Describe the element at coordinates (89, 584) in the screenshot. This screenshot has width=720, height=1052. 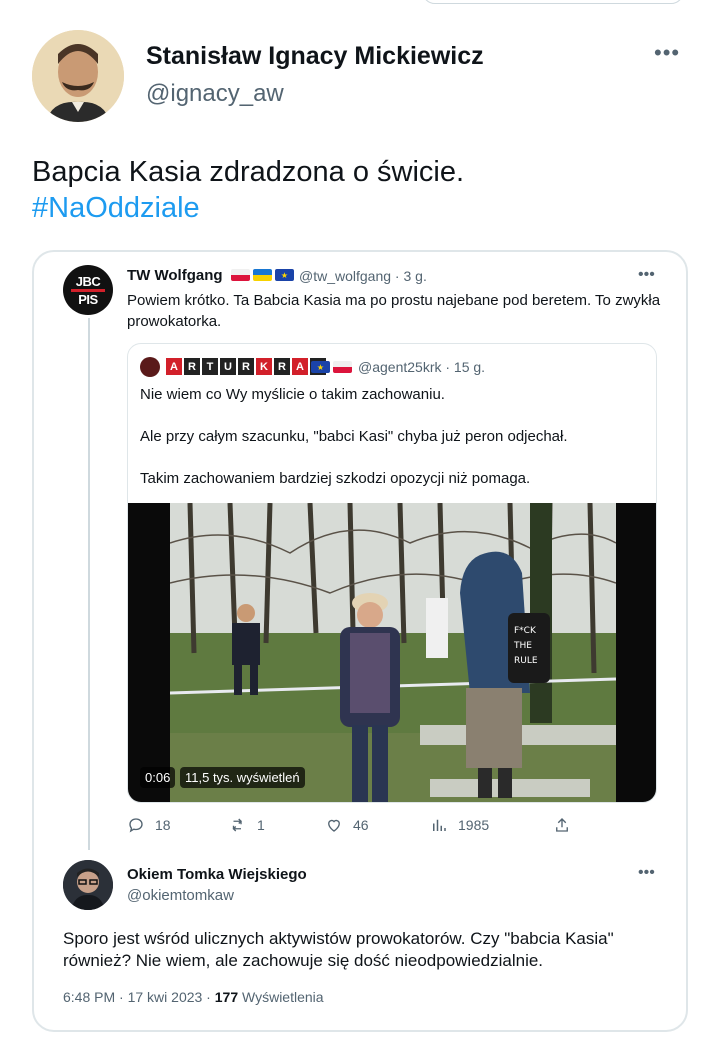
I see `thread-line` at that location.